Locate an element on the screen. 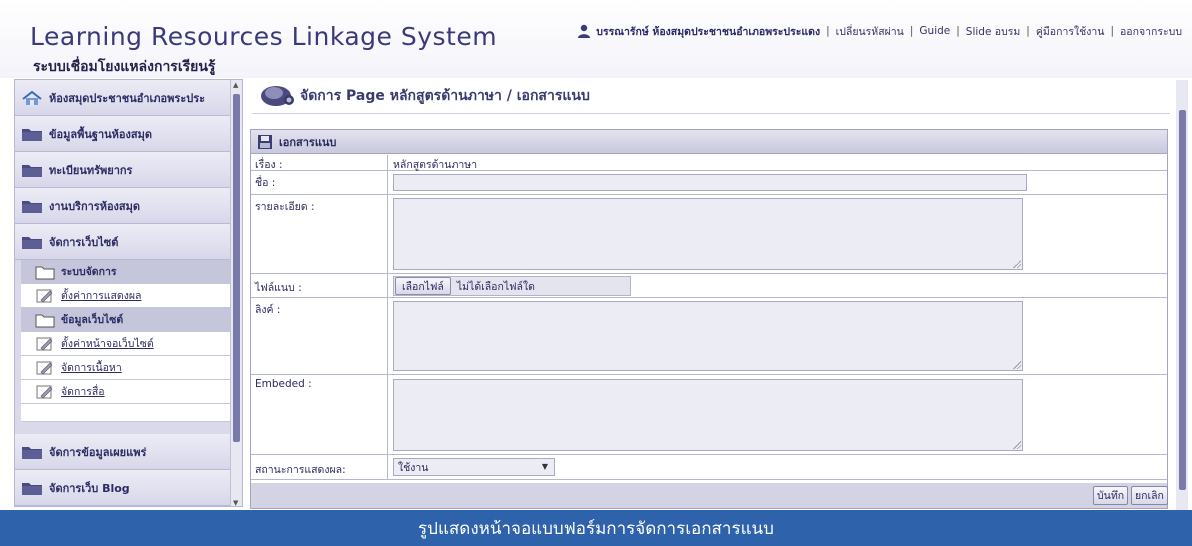 This screenshot has height=546, width=1192. sidebar-subitem-content: จัดการเนื้อหา is located at coordinates (126, 368).